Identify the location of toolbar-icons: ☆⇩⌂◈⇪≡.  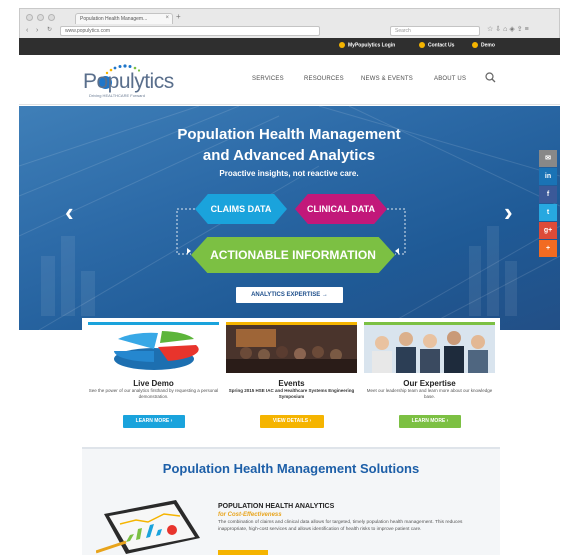
(509, 29).